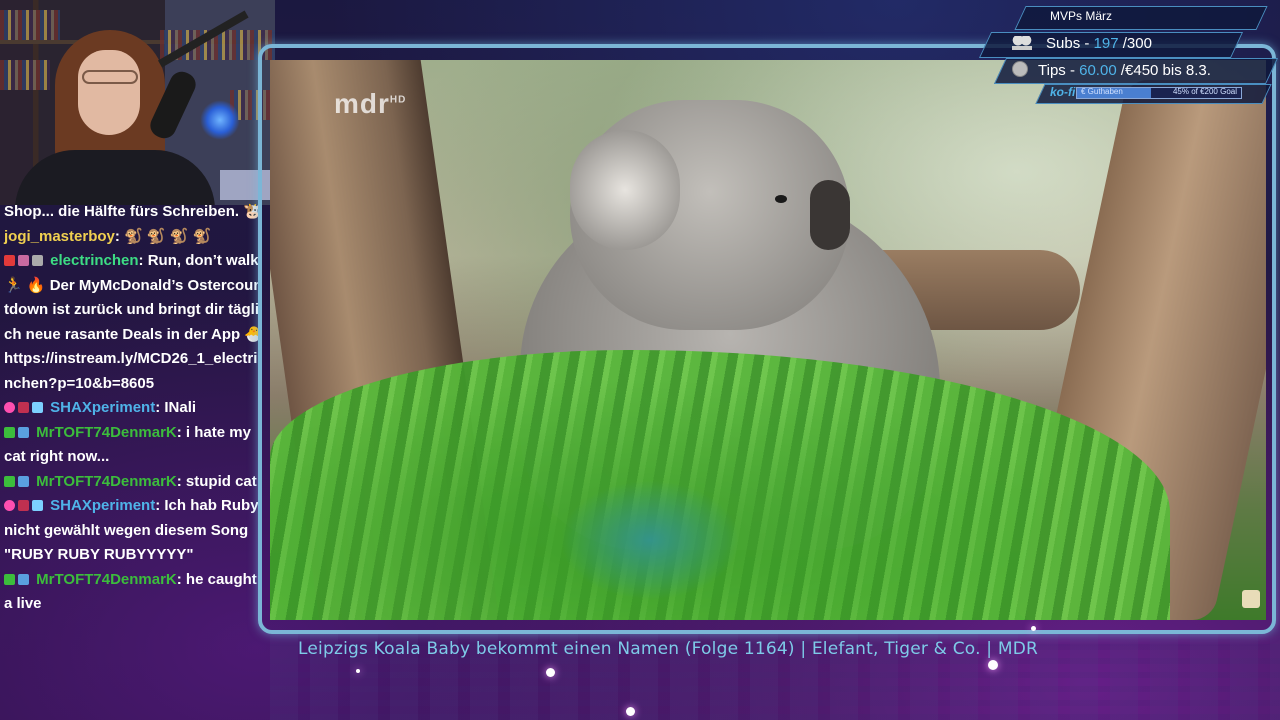  I want to click on subs-row: Subs - 197 /300, so click(1082, 43).